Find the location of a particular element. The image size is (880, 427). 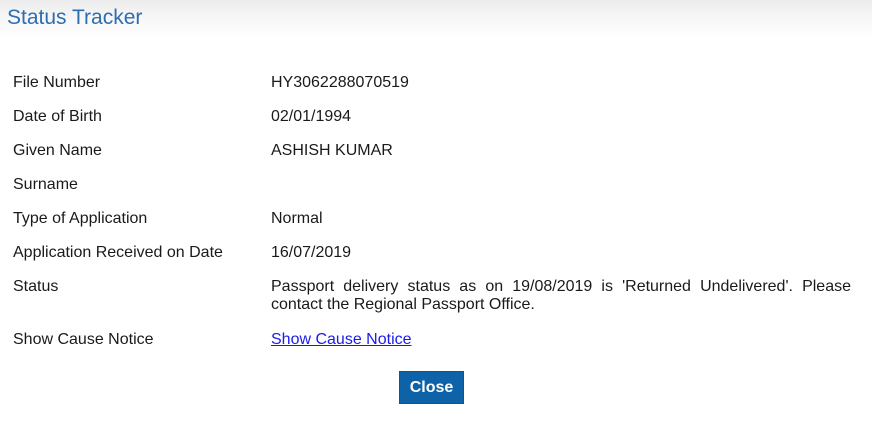

date-of-birth-label: Date of Birth is located at coordinates (57, 116).